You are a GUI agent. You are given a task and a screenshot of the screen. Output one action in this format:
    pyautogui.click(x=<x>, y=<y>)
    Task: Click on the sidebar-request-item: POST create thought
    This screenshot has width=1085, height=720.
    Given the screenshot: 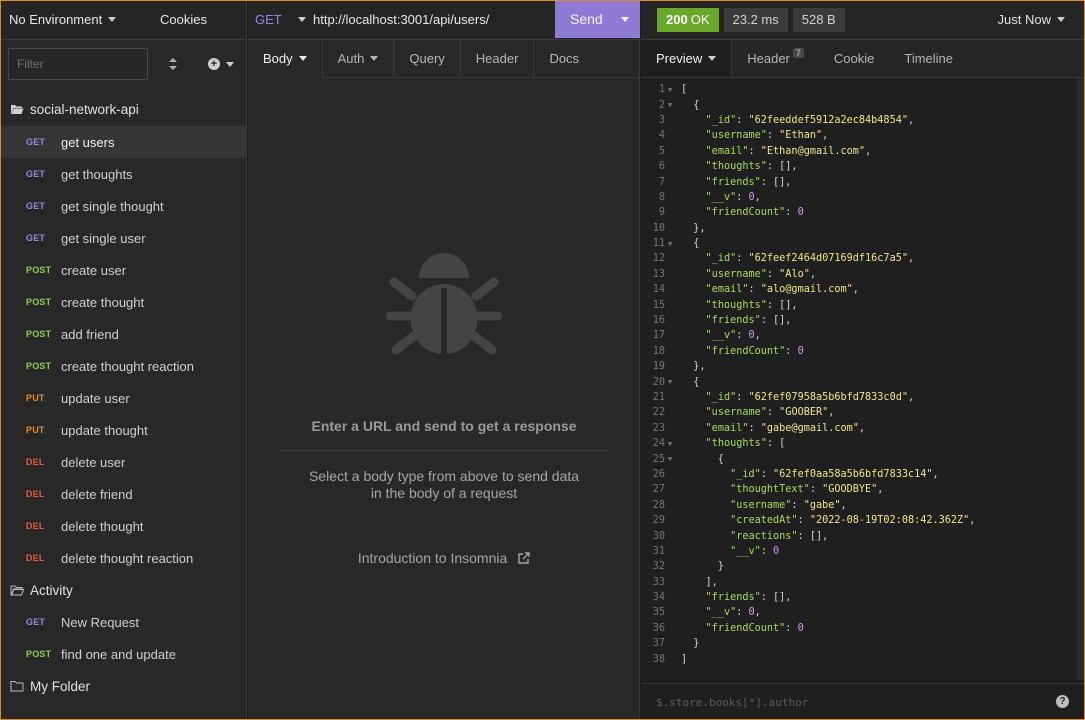 What is the action you would take?
    pyautogui.click(x=123, y=302)
    